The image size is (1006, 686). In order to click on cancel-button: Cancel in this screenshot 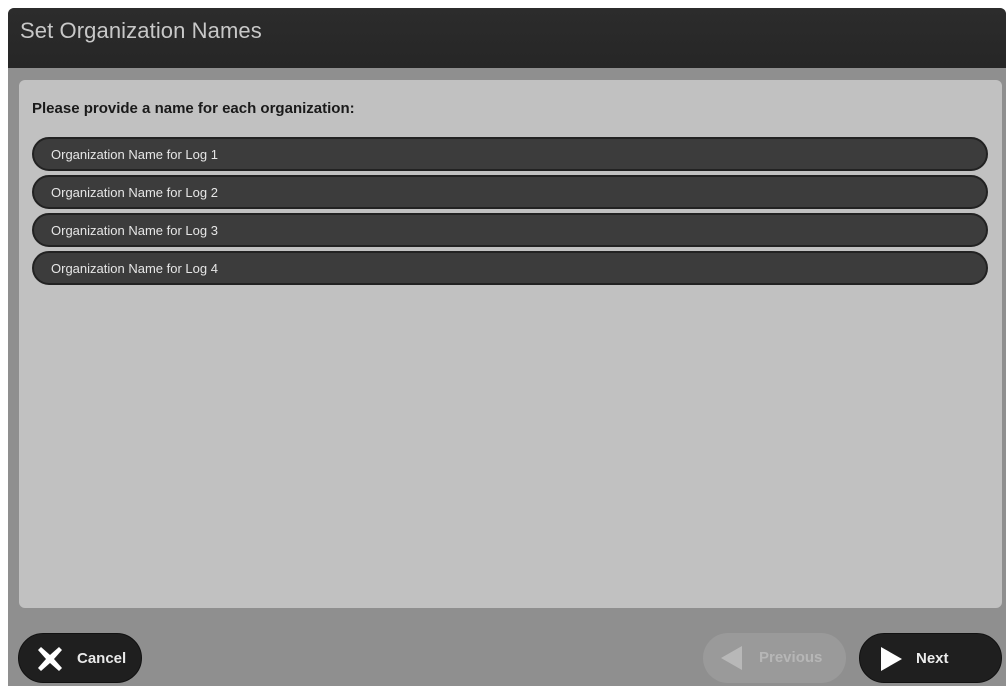, I will do `click(80, 658)`.